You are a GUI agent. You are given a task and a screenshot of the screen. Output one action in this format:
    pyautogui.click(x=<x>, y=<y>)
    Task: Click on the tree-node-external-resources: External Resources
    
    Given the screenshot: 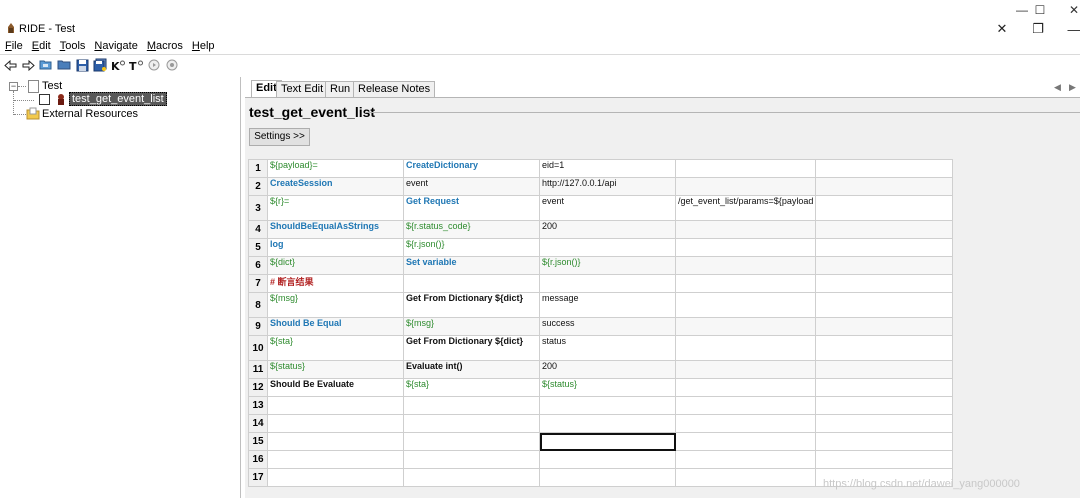 What is the action you would take?
    pyautogui.click(x=90, y=114)
    